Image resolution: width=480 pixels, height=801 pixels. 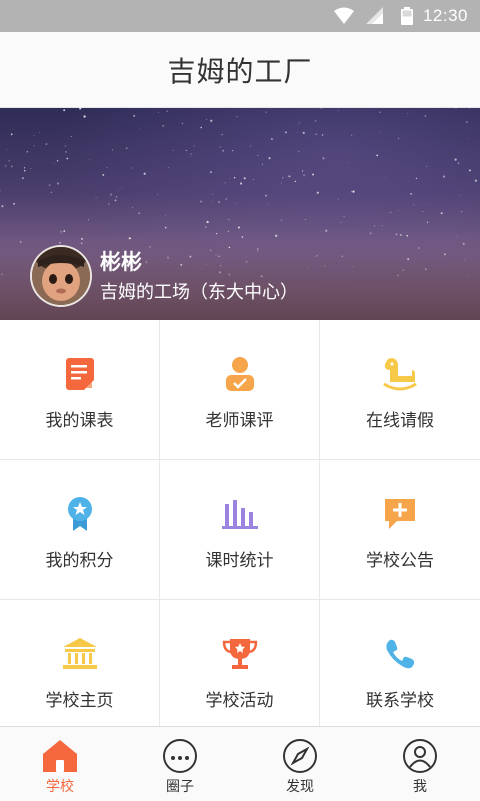 What do you see at coordinates (79, 701) in the screenshot?
I see `menu-label: 学校主页` at bounding box center [79, 701].